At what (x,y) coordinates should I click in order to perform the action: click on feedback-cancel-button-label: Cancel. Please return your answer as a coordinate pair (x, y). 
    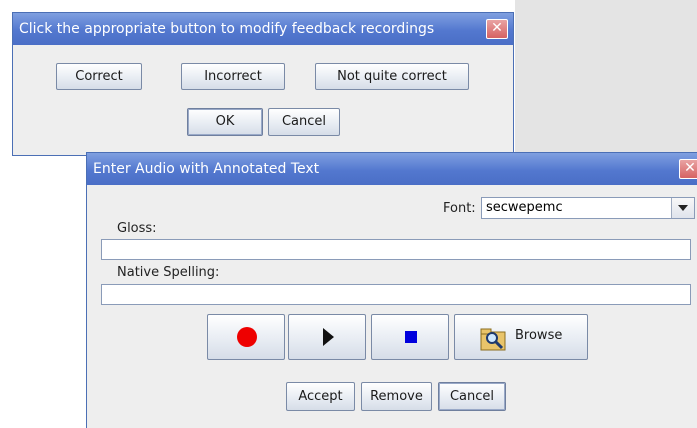
    Looking at the image, I should click on (304, 121).